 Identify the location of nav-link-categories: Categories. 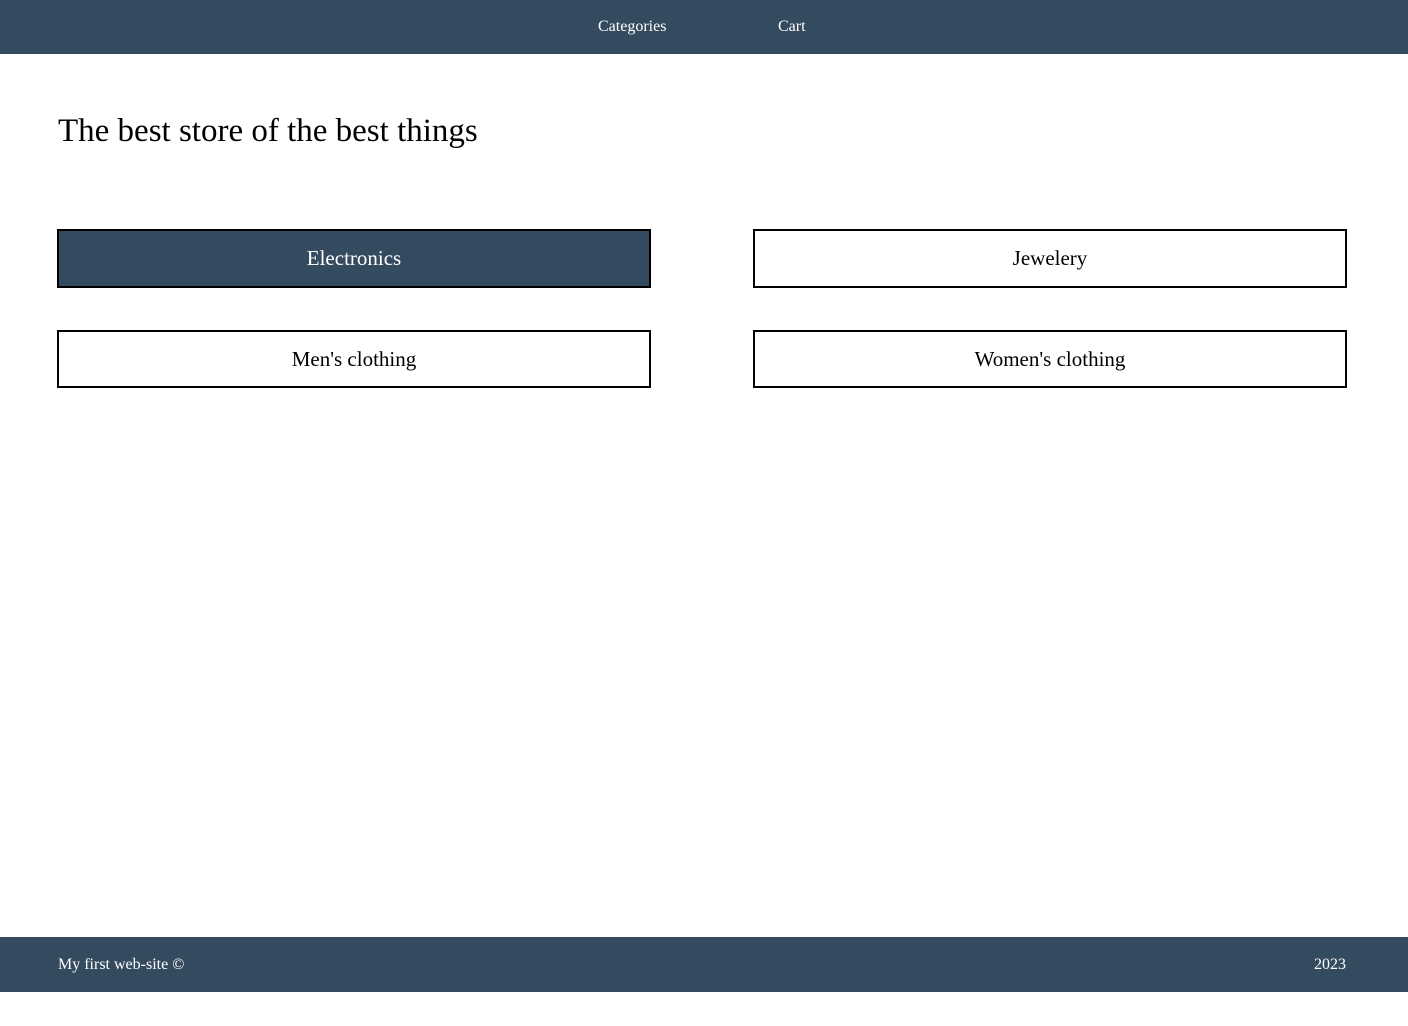
(632, 27).